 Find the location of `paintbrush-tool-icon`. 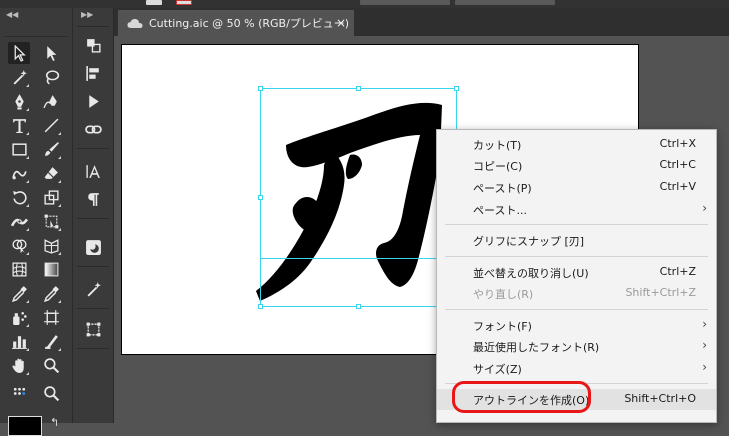

paintbrush-tool-icon is located at coordinates (51, 149).